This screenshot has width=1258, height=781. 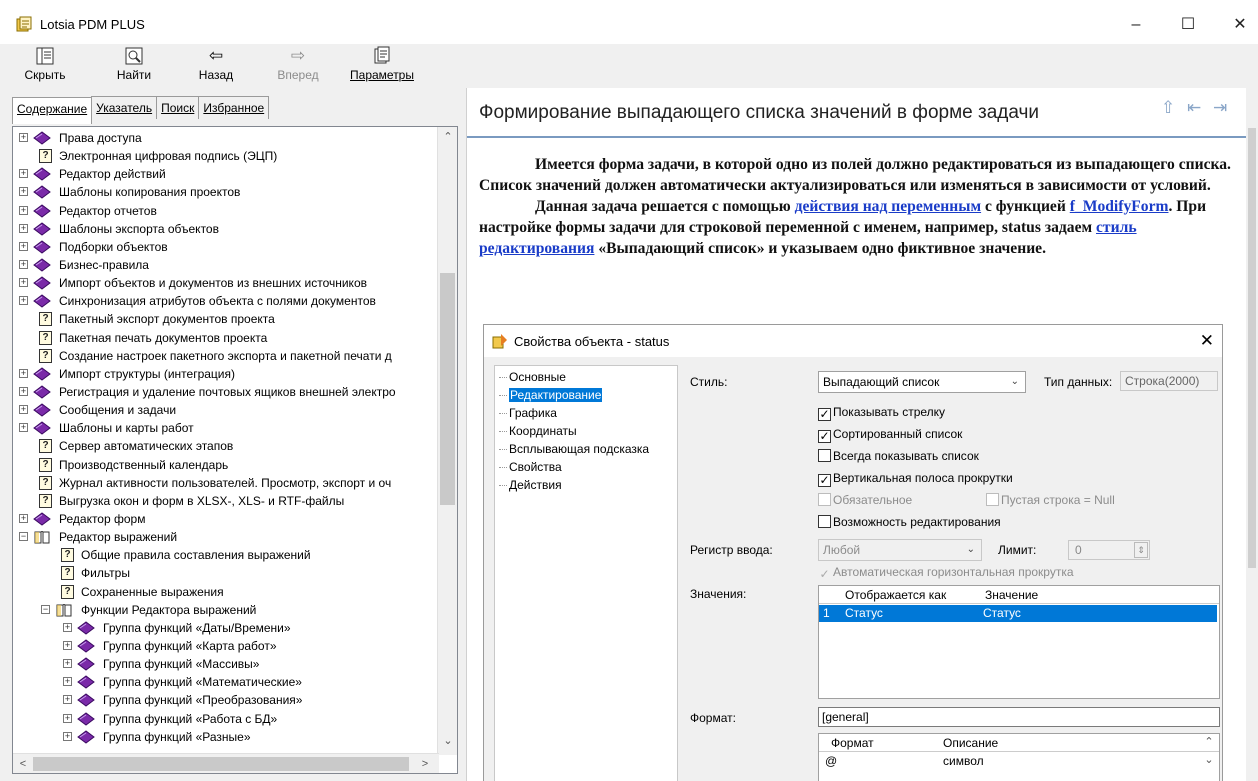 What do you see at coordinates (900, 550) in the screenshot?
I see `case-select: Любой ⌄` at bounding box center [900, 550].